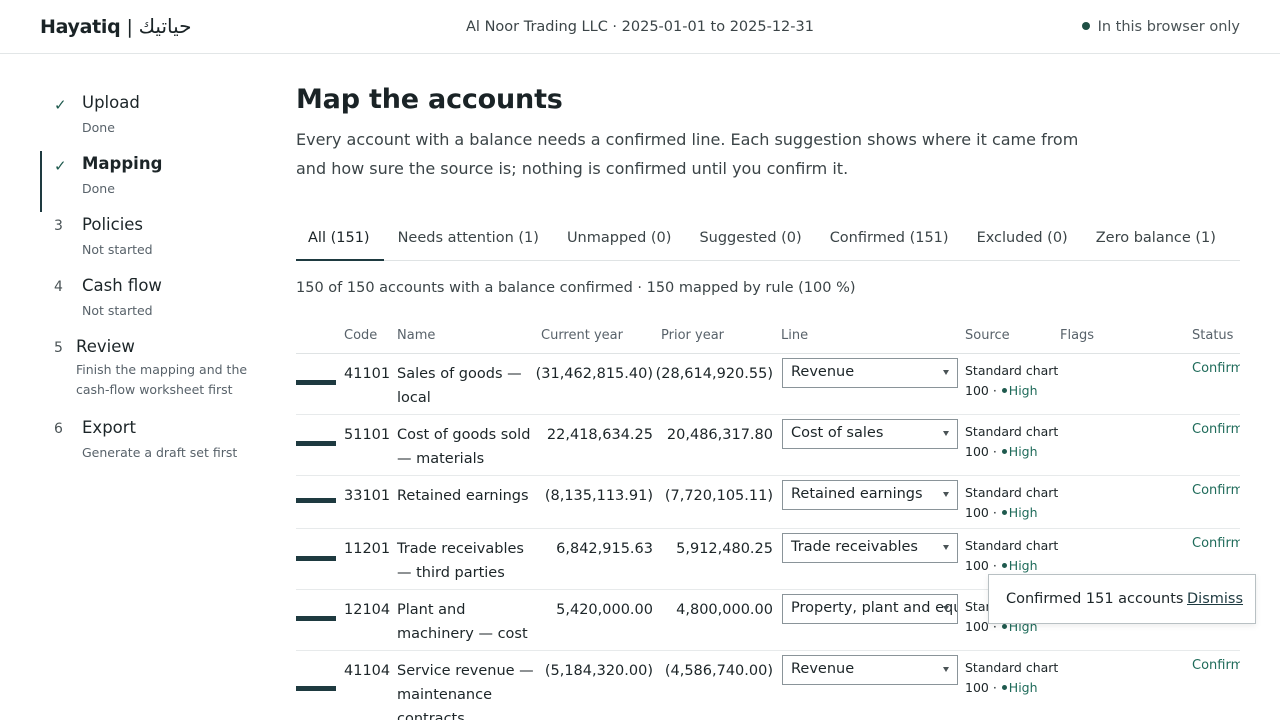 This screenshot has width=1280, height=720. What do you see at coordinates (58, 429) in the screenshot?
I see `step-number: 6` at bounding box center [58, 429].